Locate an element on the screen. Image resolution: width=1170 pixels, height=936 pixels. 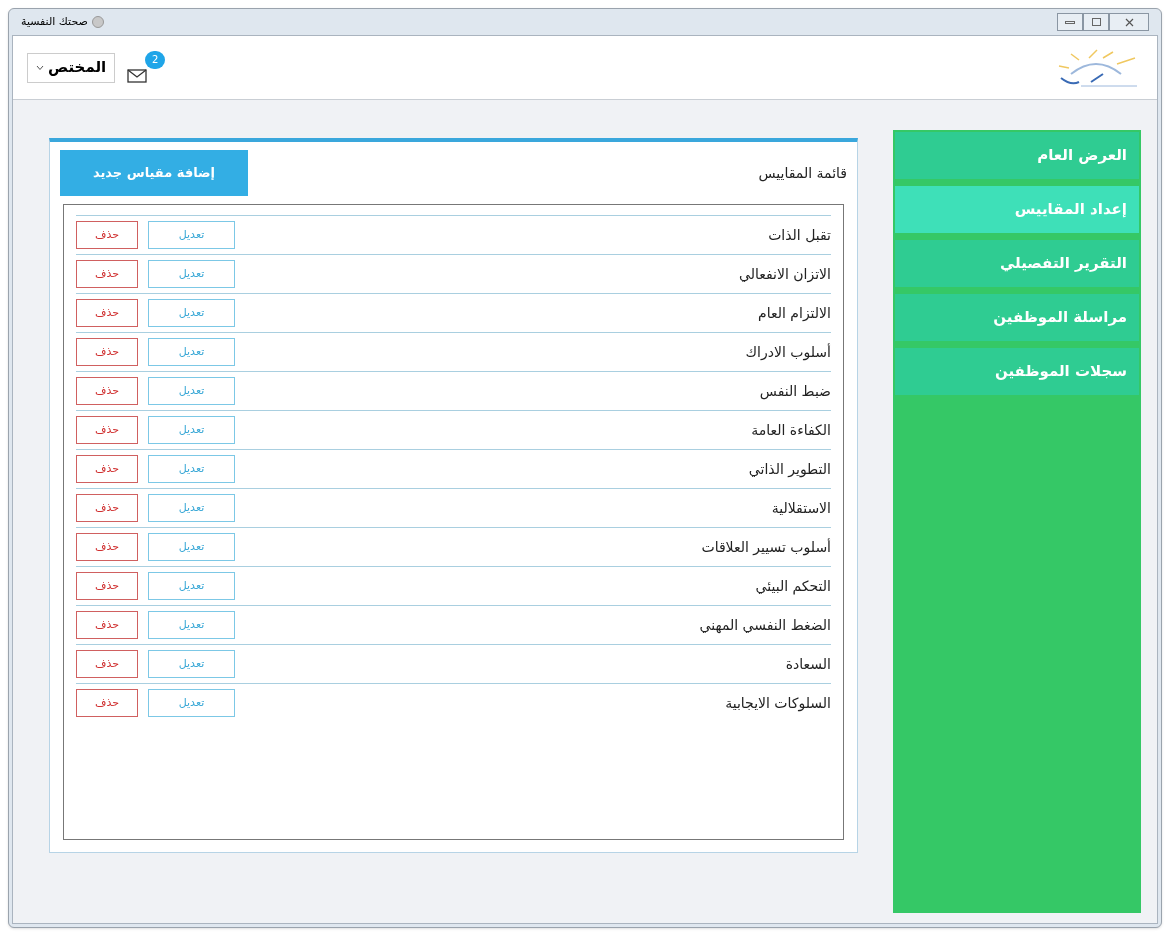
close-icon is located at coordinates (1129, 22).